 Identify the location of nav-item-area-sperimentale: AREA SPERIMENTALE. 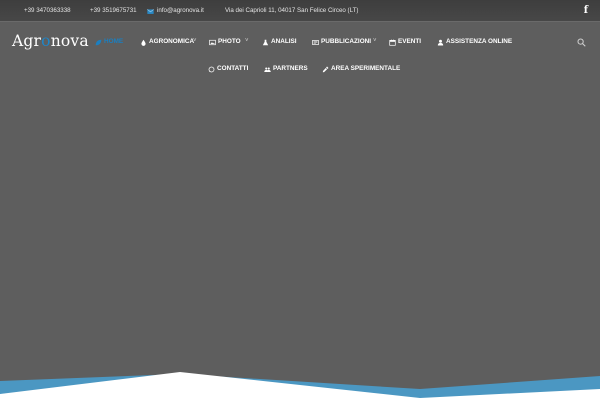
(361, 69).